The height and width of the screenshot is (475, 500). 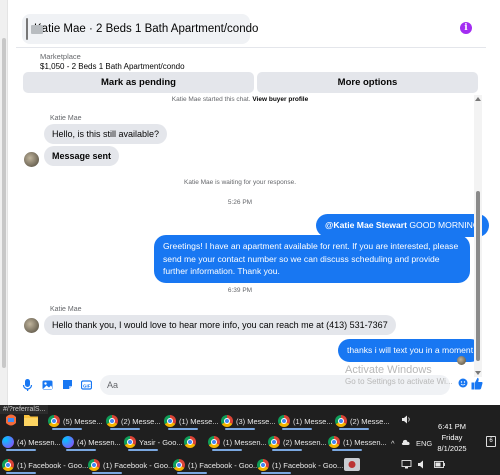 What do you see at coordinates (27, 385) in the screenshot?
I see `microphone-icon` at bounding box center [27, 385].